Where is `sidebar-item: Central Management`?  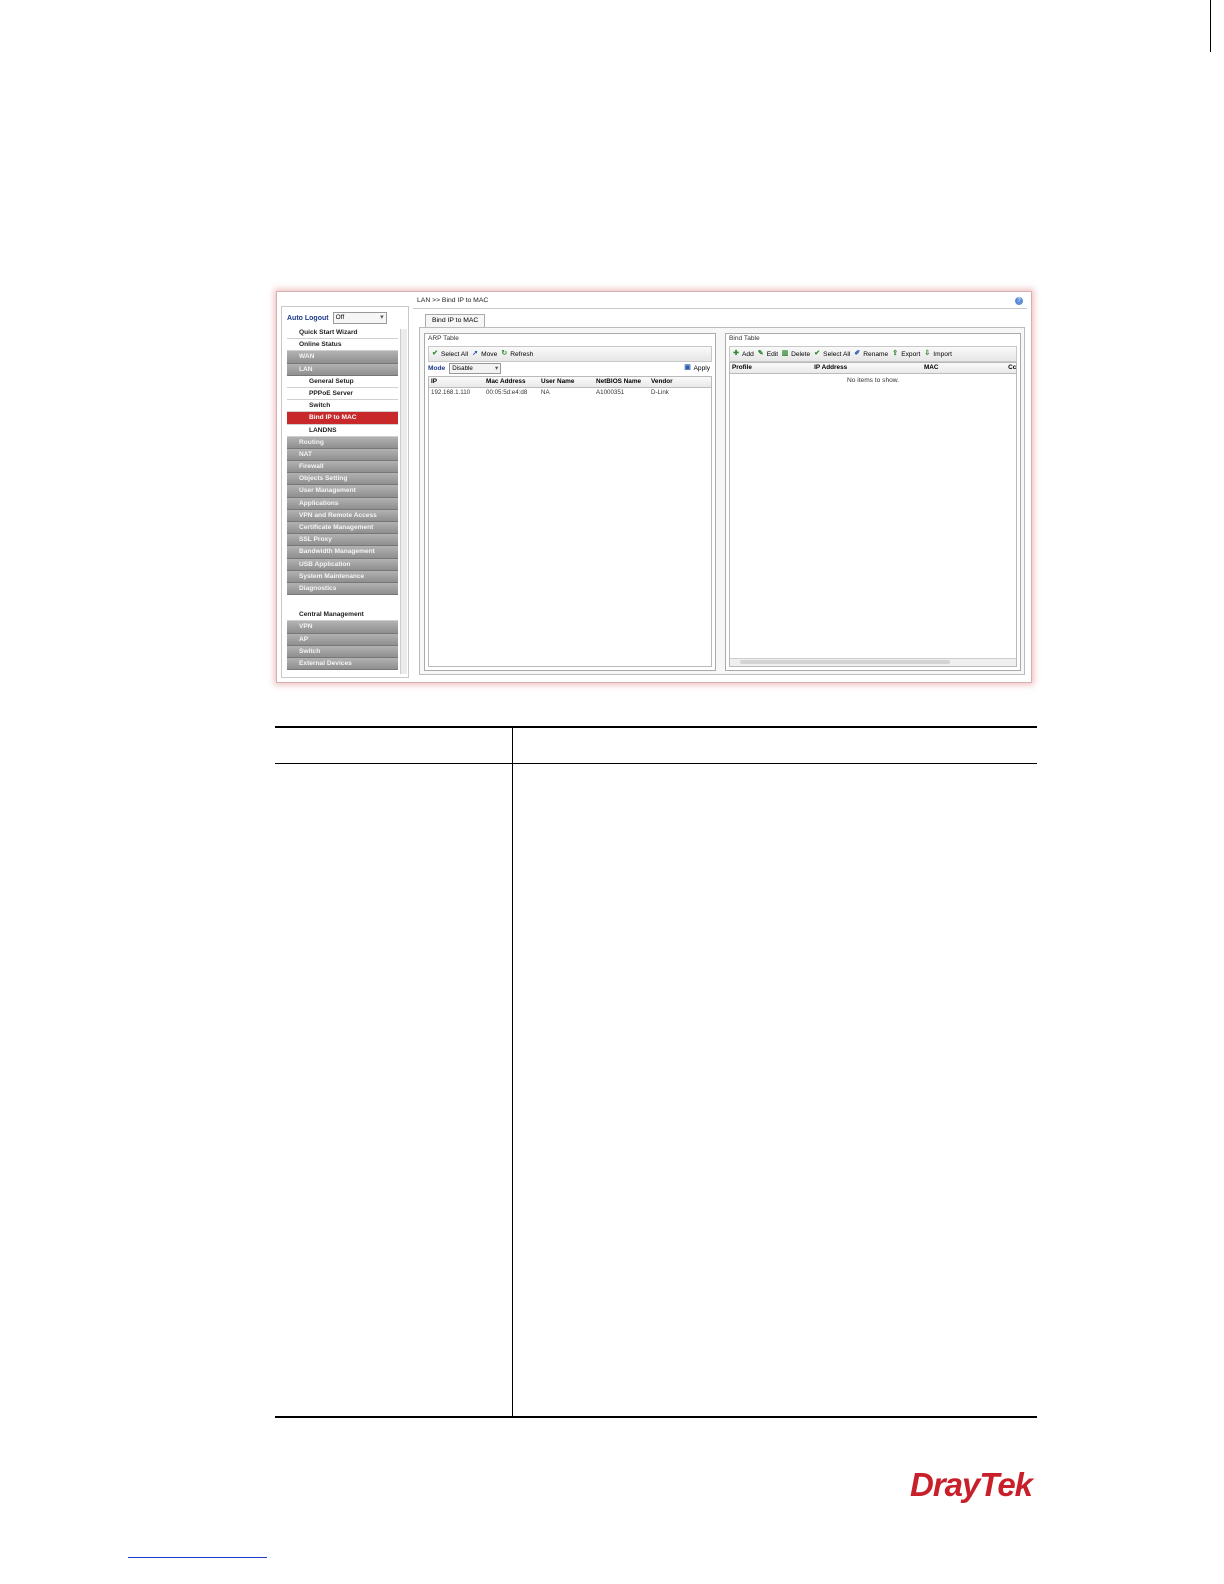 sidebar-item: Central Management is located at coordinates (342, 615).